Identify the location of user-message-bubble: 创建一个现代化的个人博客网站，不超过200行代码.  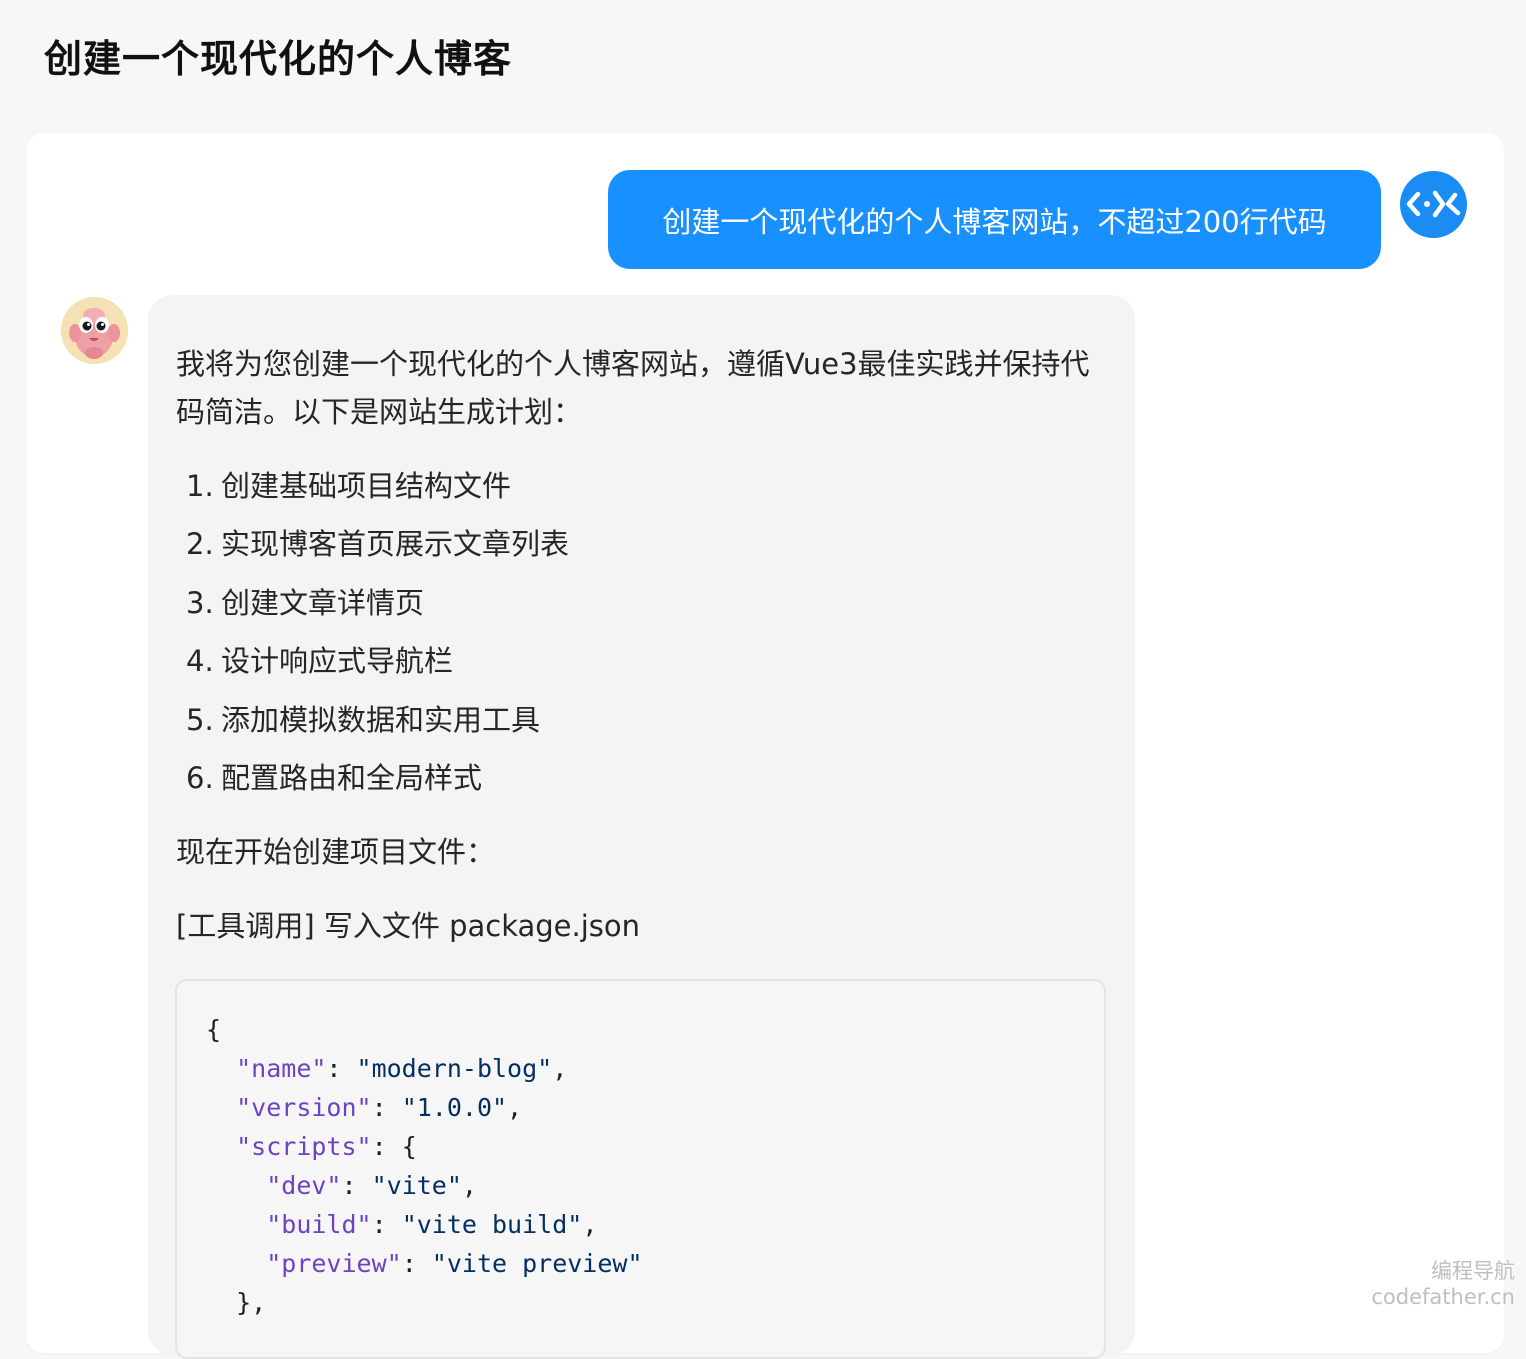
(994, 219).